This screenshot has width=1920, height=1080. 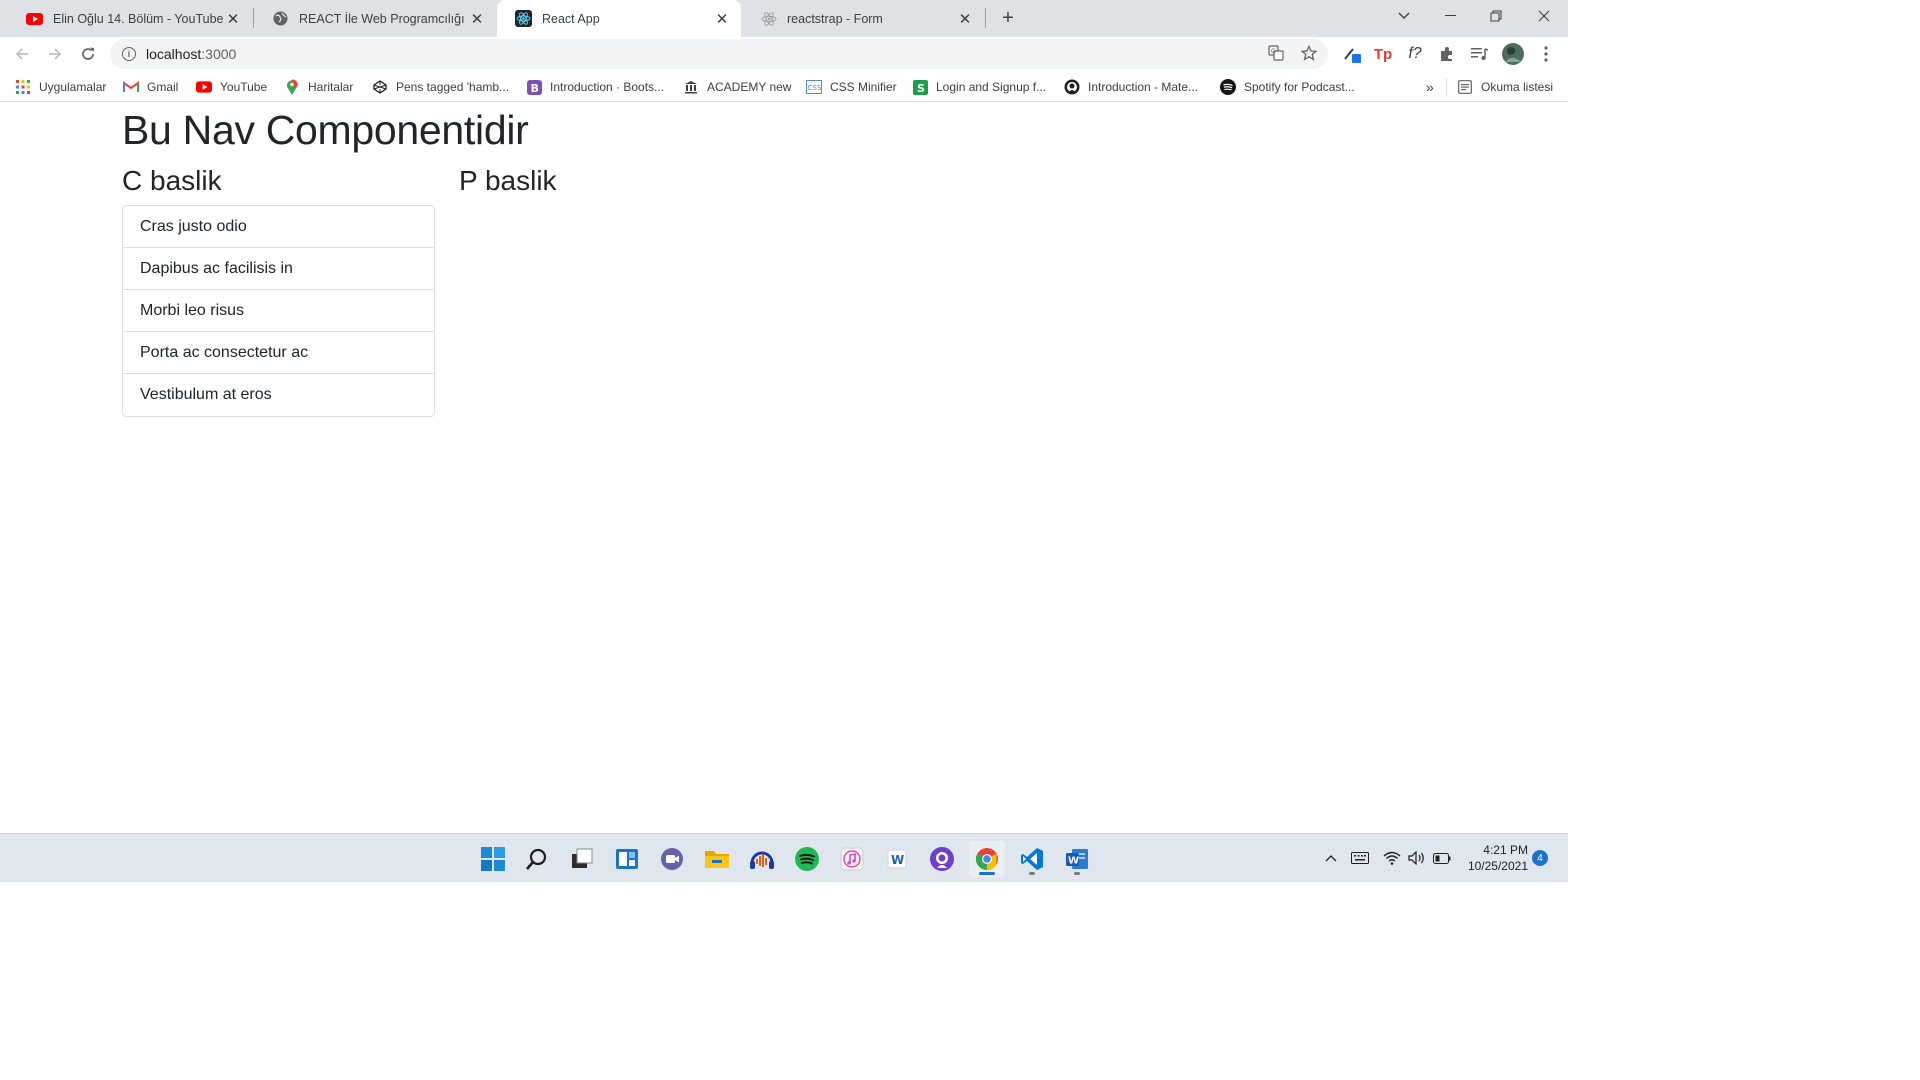 What do you see at coordinates (1496, 16) in the screenshot?
I see `restore-icon` at bounding box center [1496, 16].